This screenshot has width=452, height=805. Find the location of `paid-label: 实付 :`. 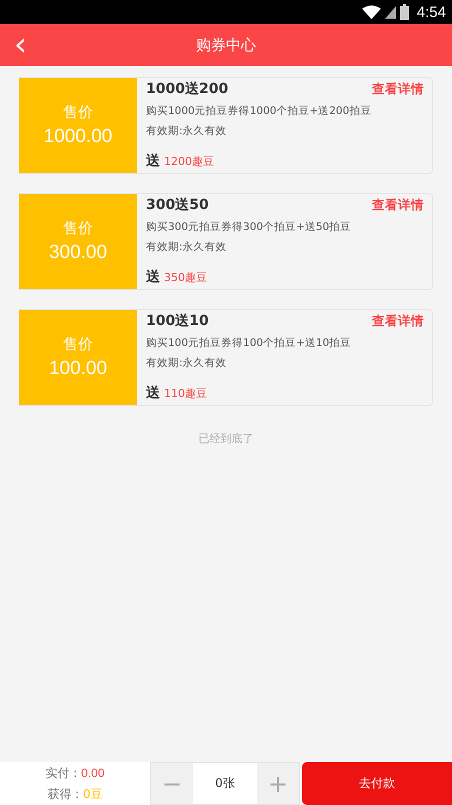

paid-label: 实付 : is located at coordinates (61, 773).